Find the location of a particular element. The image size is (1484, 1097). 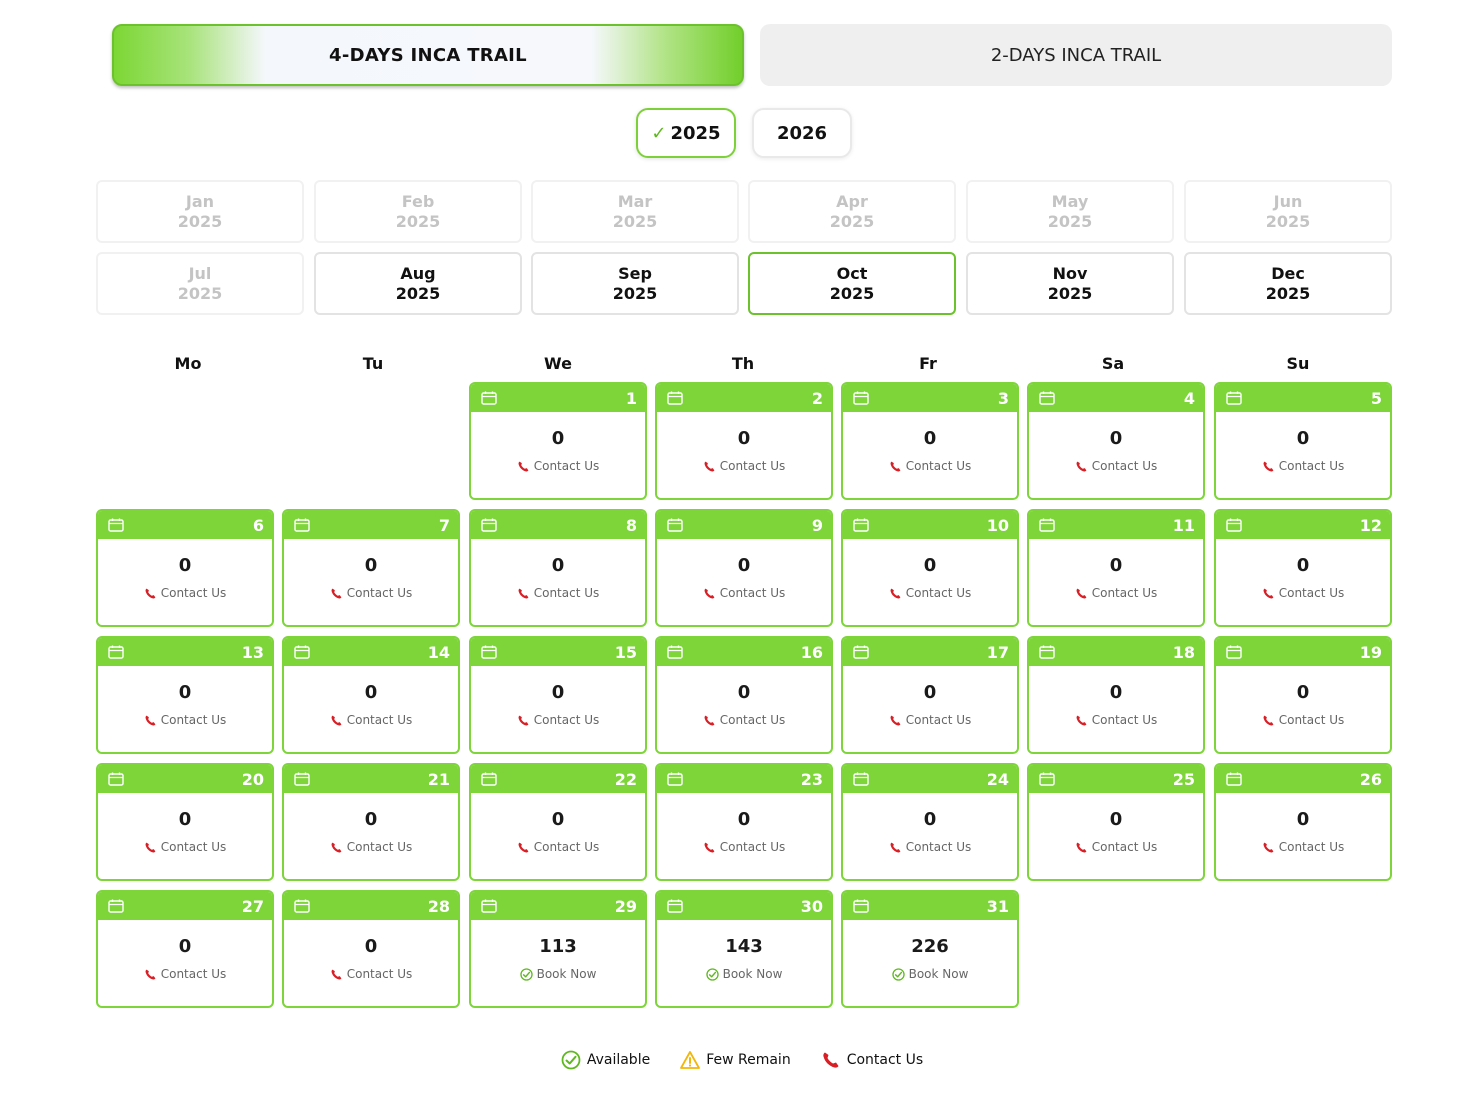

weekday-header: We is located at coordinates (558, 363).